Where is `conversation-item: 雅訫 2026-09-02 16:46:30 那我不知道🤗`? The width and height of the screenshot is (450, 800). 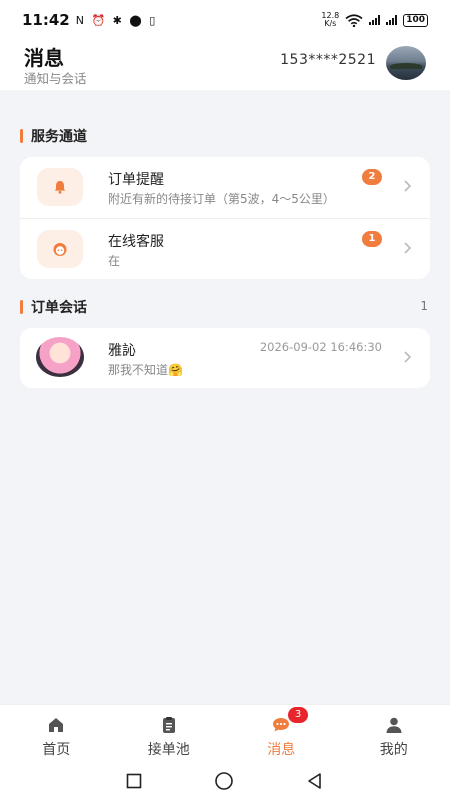
conversation-item: 雅訫 2026-09-02 16:46:30 那我不知道🤗 is located at coordinates (225, 358).